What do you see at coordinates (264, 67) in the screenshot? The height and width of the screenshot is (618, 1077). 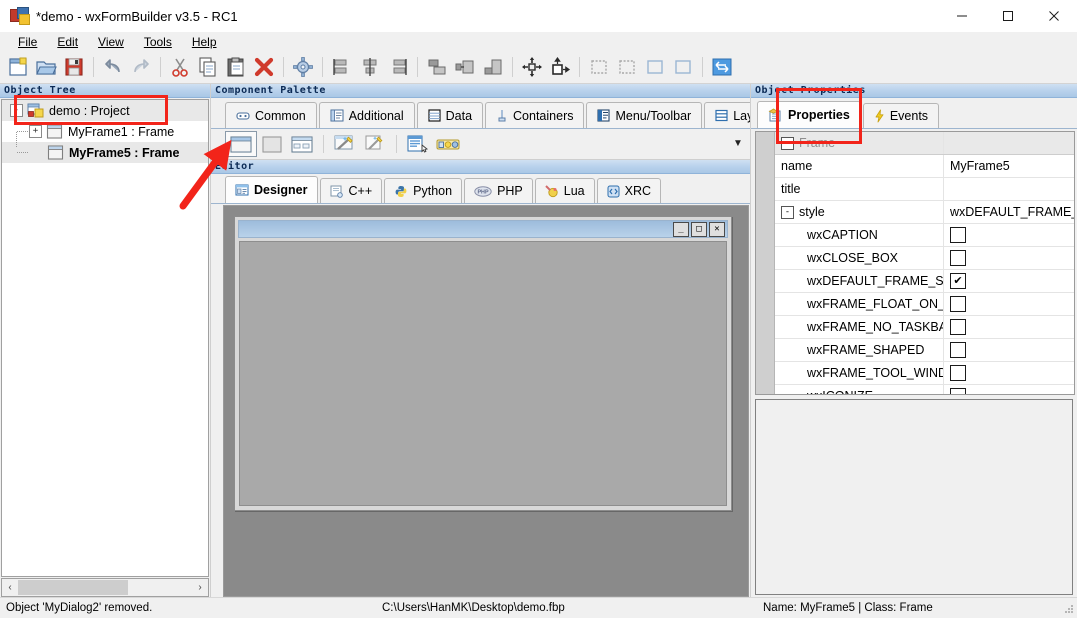 I see `delete-icon` at bounding box center [264, 67].